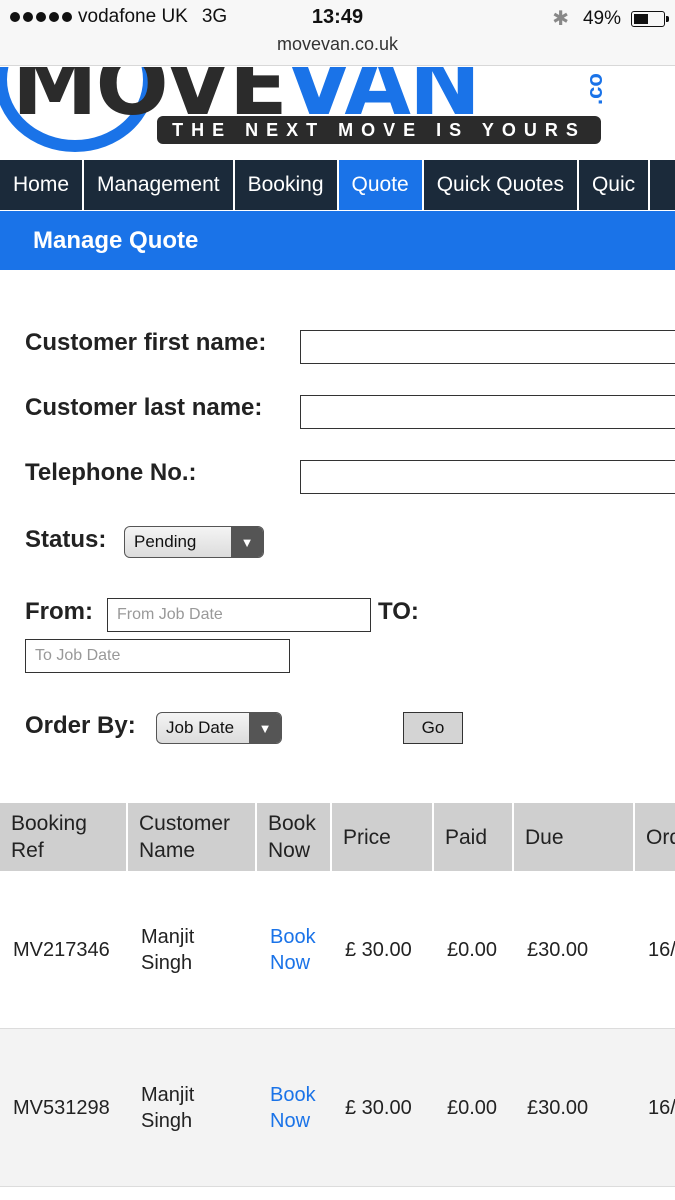 This screenshot has height=1200, width=675. What do you see at coordinates (433, 728) in the screenshot?
I see `go-button: Go` at bounding box center [433, 728].